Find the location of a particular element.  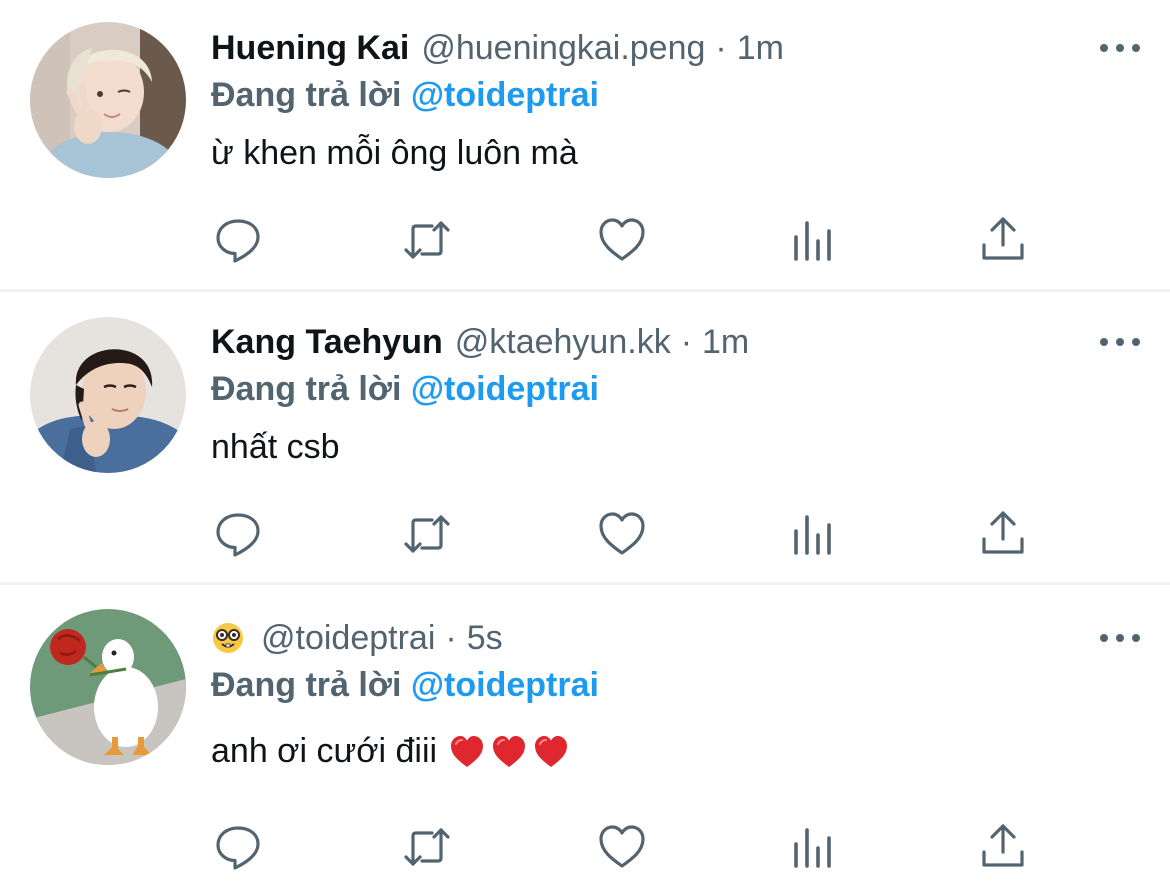

display-name: Kang Taehyun is located at coordinates (327, 342).